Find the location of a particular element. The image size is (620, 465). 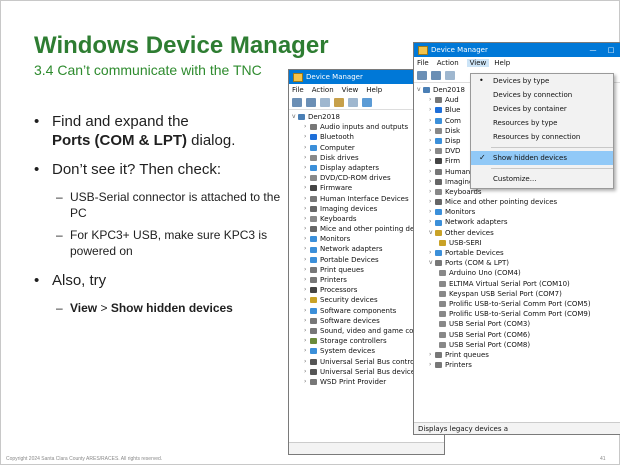

tree-item-label: USB-SERI is located at coordinates (465, 242).